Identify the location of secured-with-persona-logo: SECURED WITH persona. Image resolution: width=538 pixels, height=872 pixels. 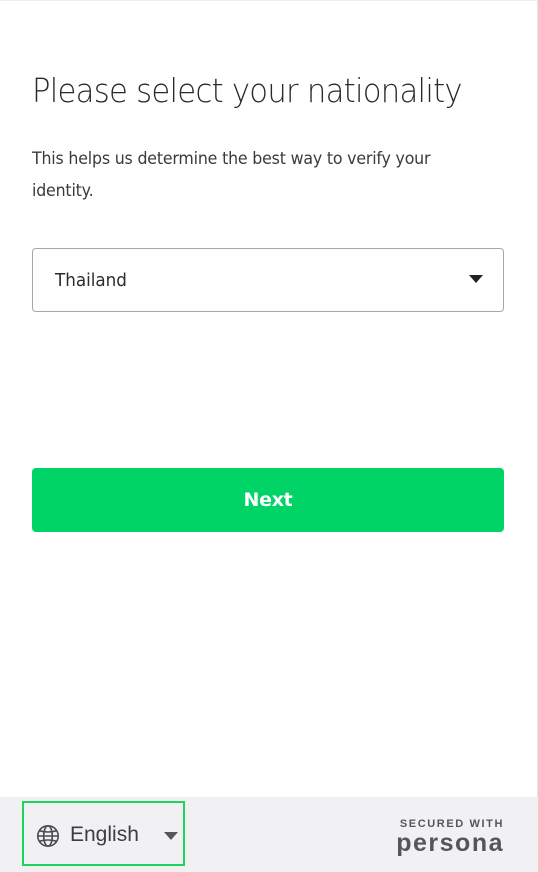
(450, 837).